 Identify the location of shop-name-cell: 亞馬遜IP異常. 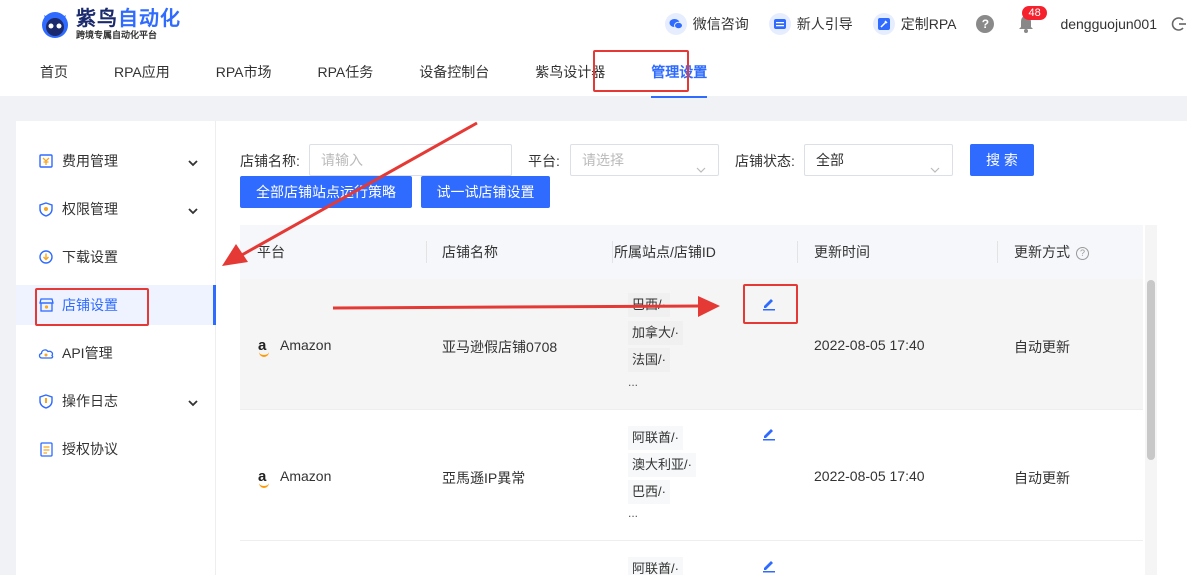
(484, 478).